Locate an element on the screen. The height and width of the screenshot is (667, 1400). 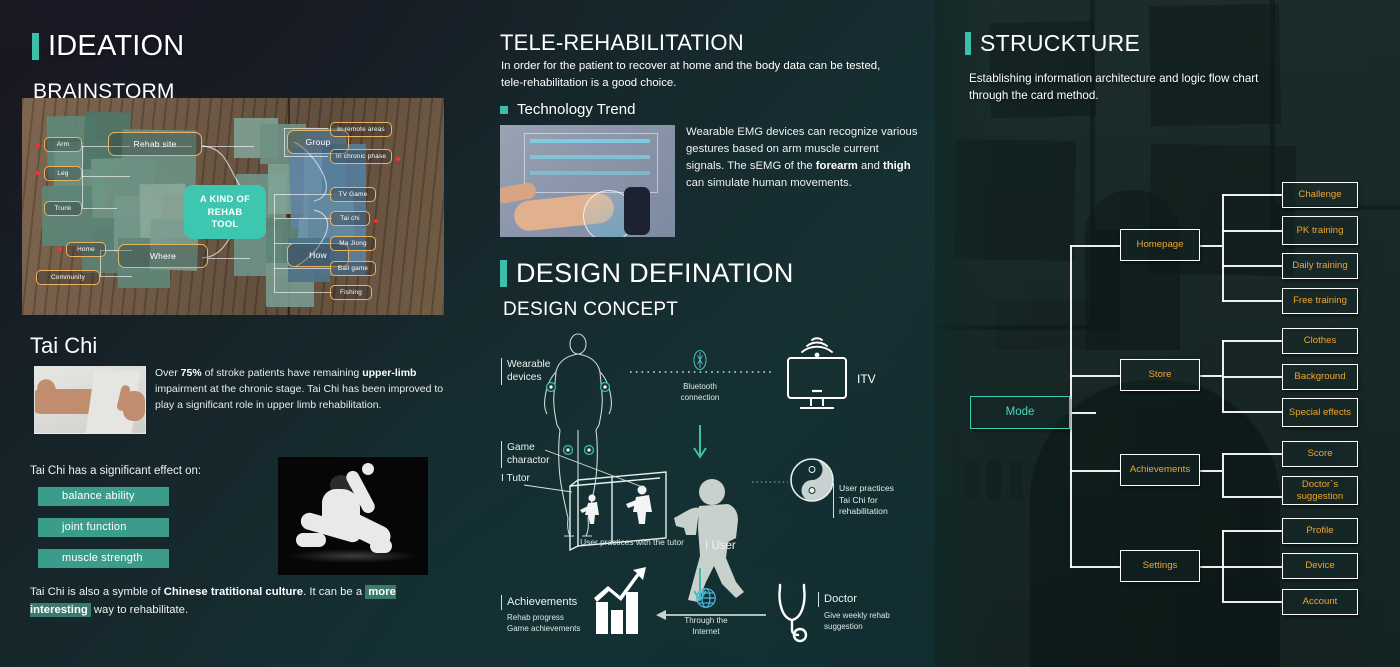
sitemap-root-mode: Mode is located at coordinates (1020, 412).